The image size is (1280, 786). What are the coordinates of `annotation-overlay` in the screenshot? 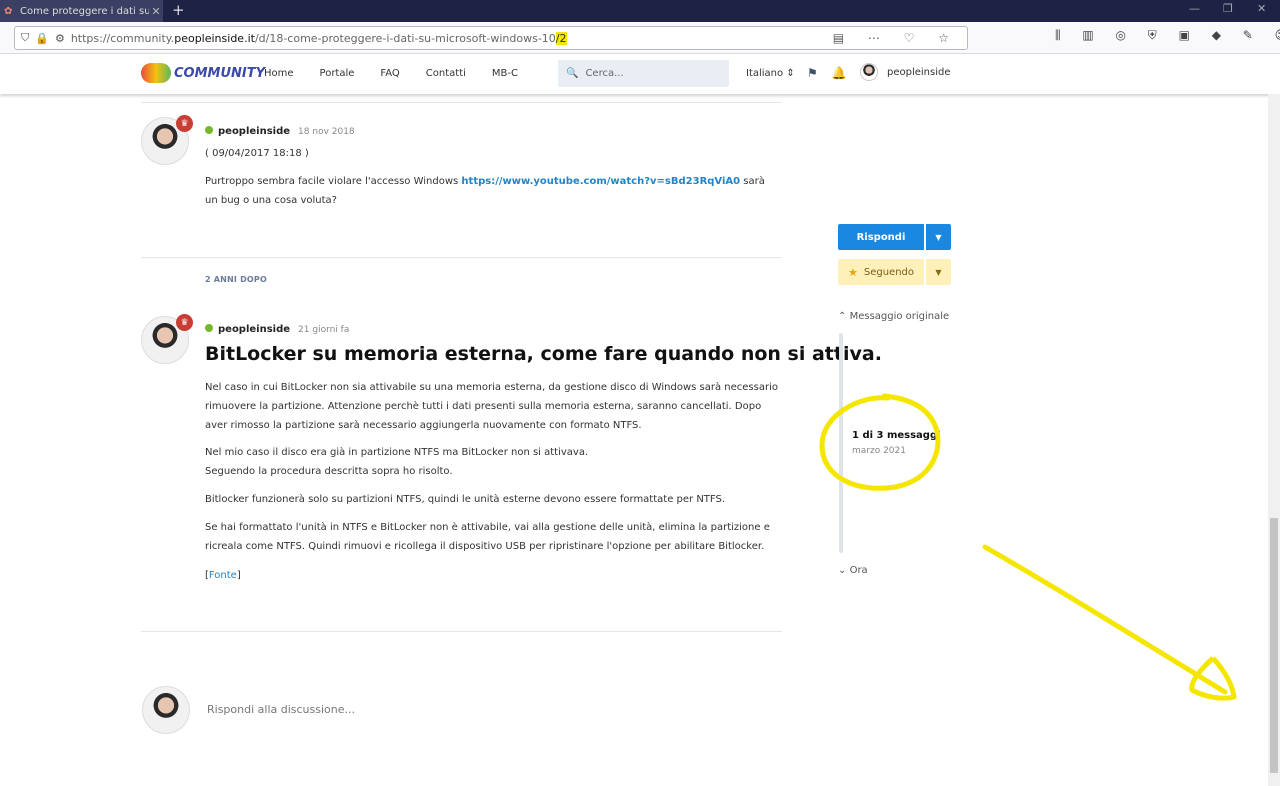 It's located at (1028, 547).